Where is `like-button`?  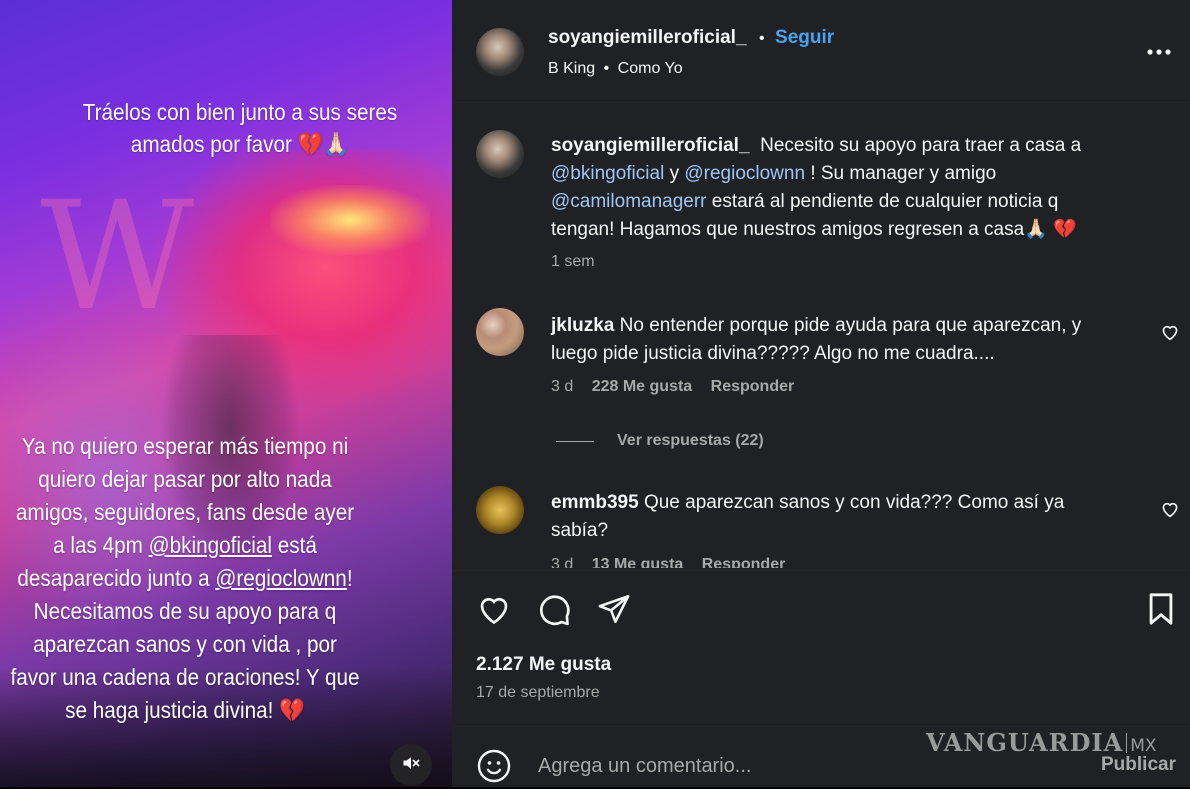
like-button is located at coordinates (494, 611).